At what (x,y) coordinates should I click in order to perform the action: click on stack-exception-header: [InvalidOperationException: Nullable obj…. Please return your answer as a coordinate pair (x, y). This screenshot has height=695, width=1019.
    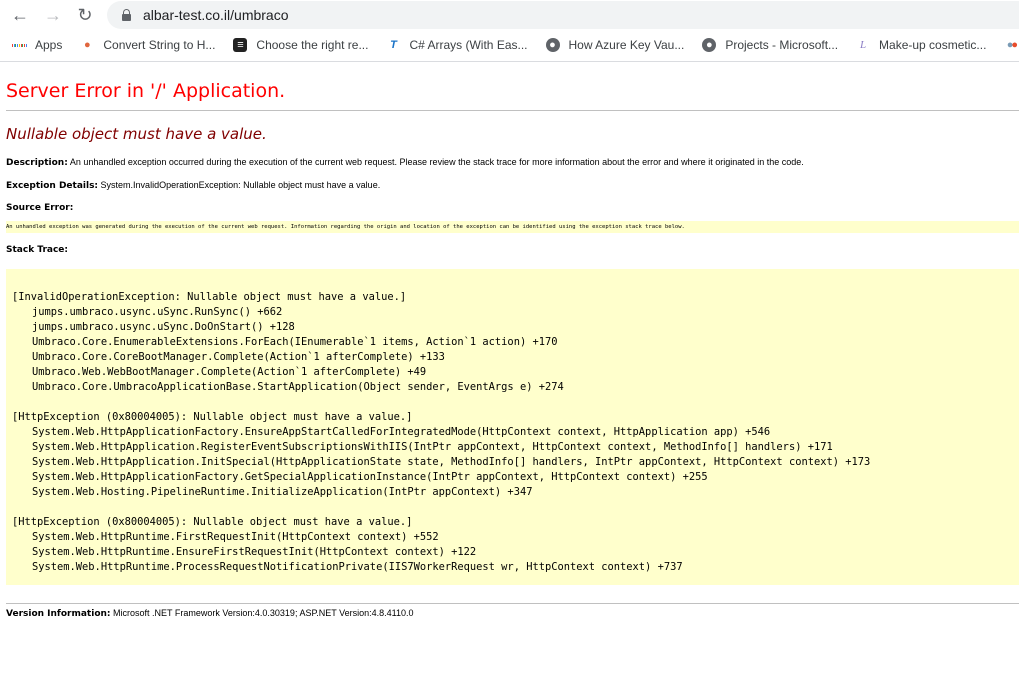
    Looking at the image, I should click on (209, 297).